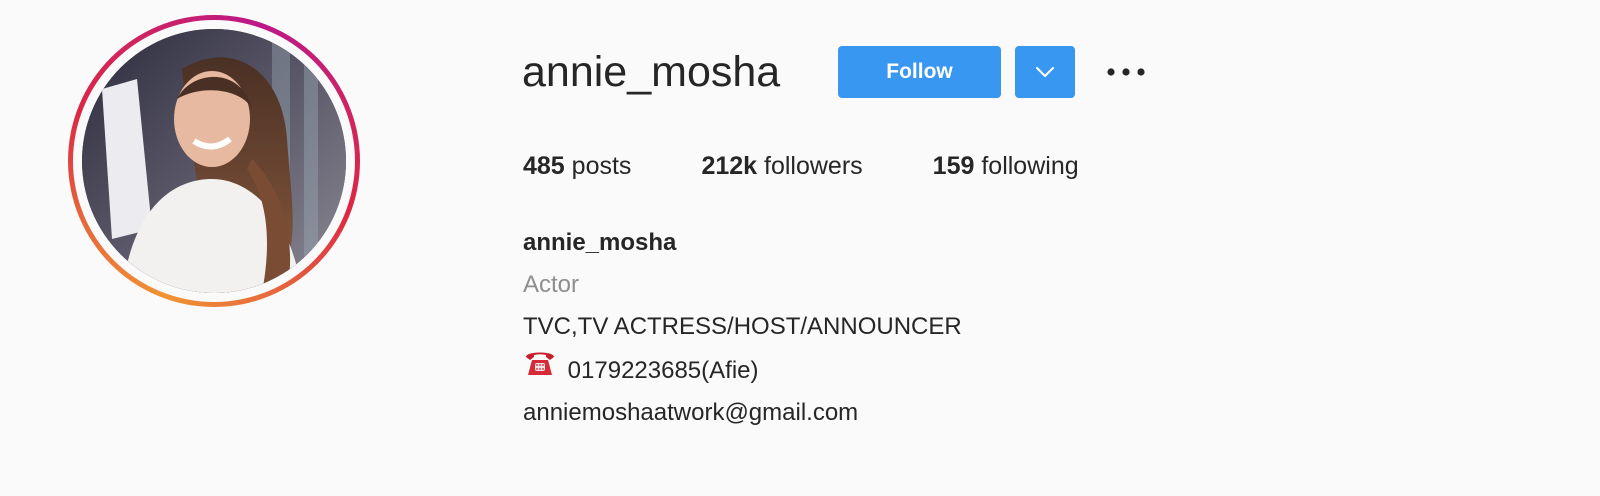 This screenshot has height=496, width=1600. I want to click on followers-stat: 212k followers, so click(781, 166).